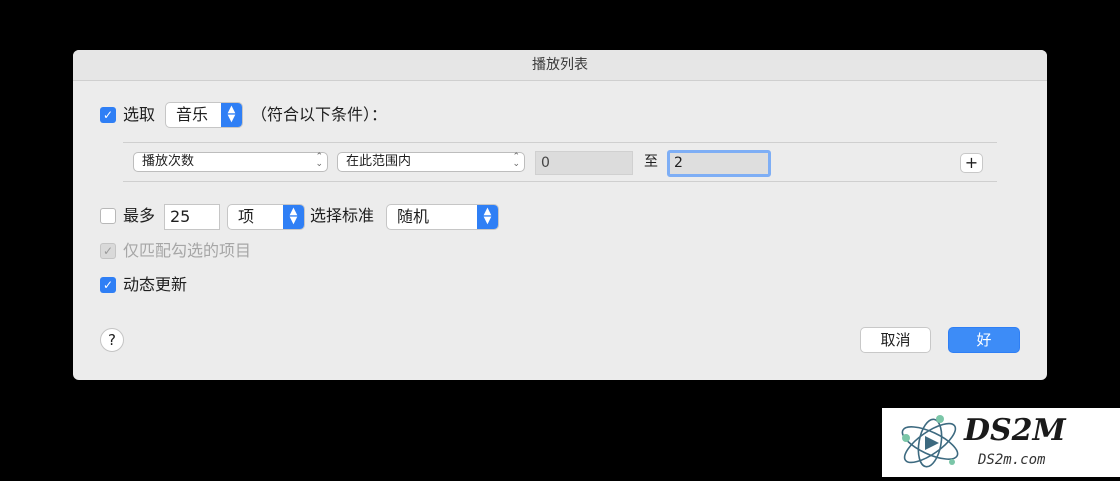  I want to click on live-update-checkbox, so click(108, 285).